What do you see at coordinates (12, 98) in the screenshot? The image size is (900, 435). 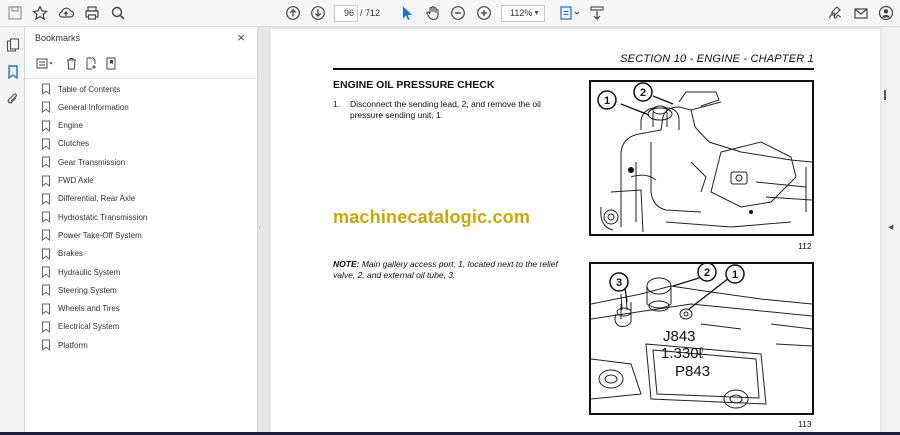 I see `attachments-icon` at bounding box center [12, 98].